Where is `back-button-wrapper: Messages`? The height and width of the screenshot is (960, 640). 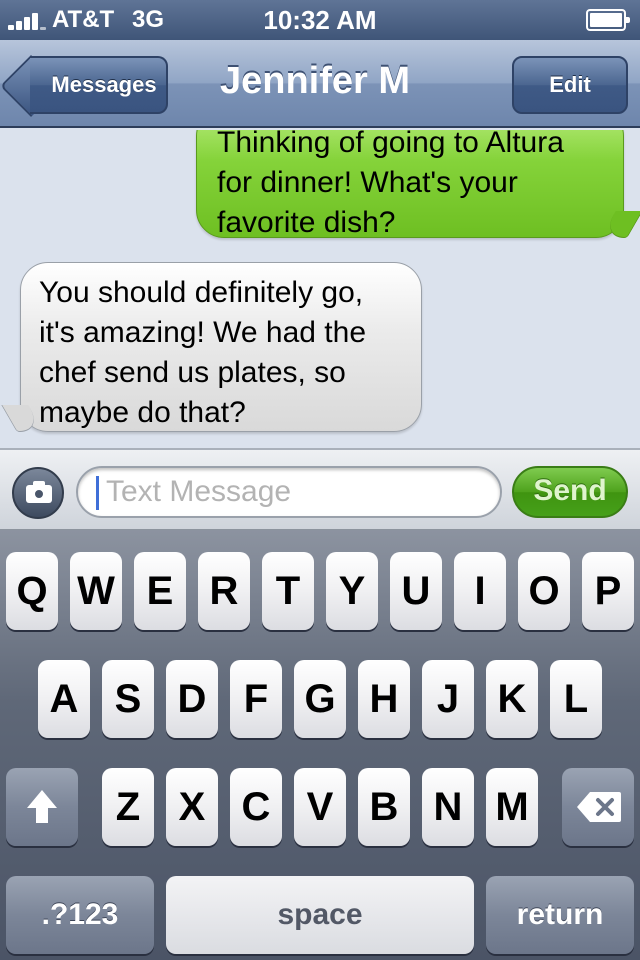 back-button-wrapper: Messages is located at coordinates (100, 84).